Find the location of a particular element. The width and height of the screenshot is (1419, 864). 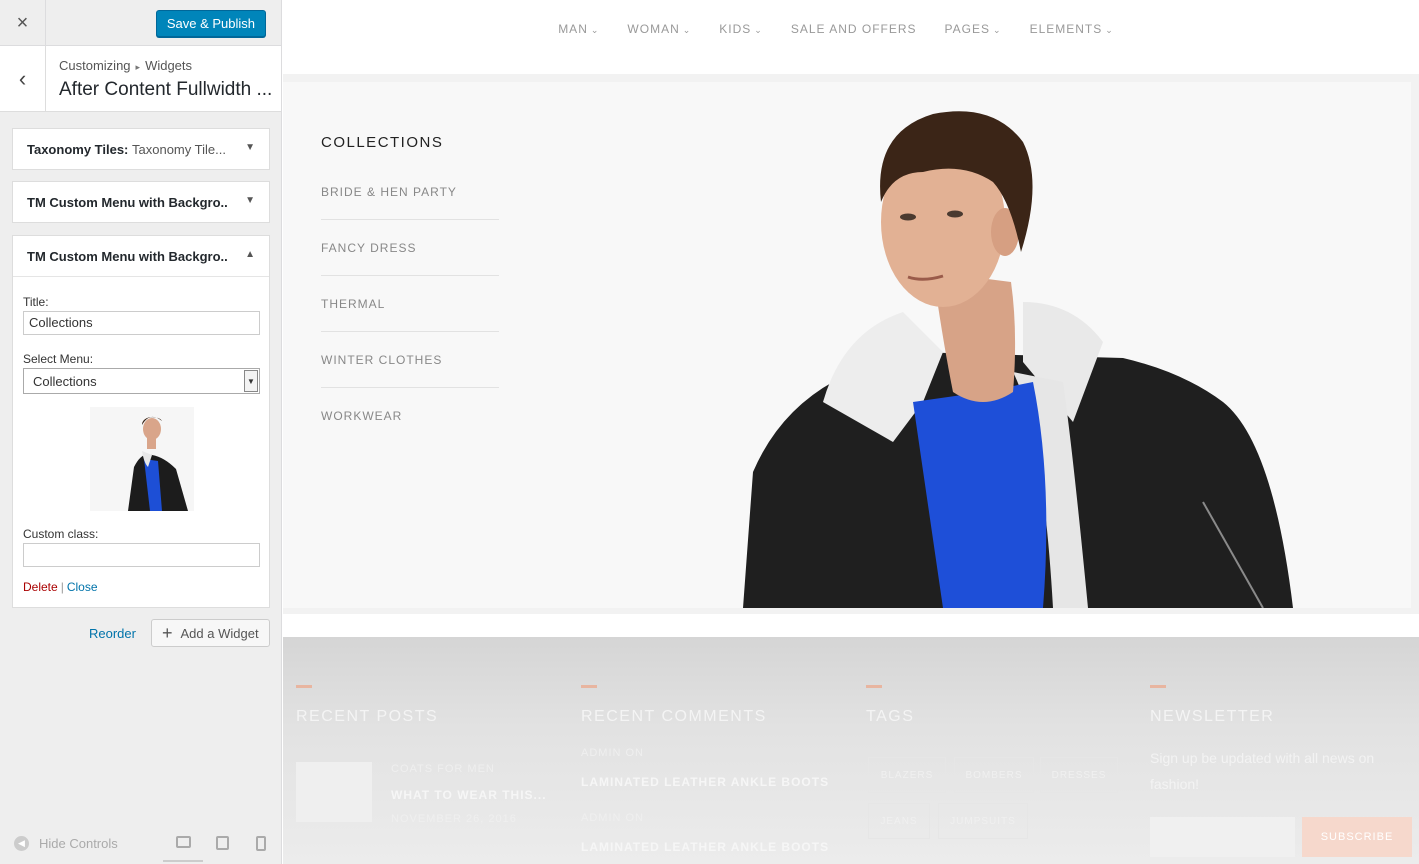

subscribe-button: SUBSCRIBE is located at coordinates (1357, 837).